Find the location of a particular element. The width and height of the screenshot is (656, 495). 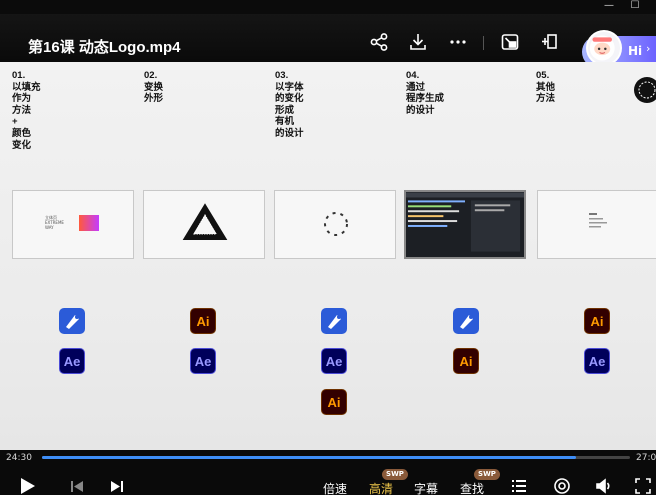

progress-fill is located at coordinates (309, 457).